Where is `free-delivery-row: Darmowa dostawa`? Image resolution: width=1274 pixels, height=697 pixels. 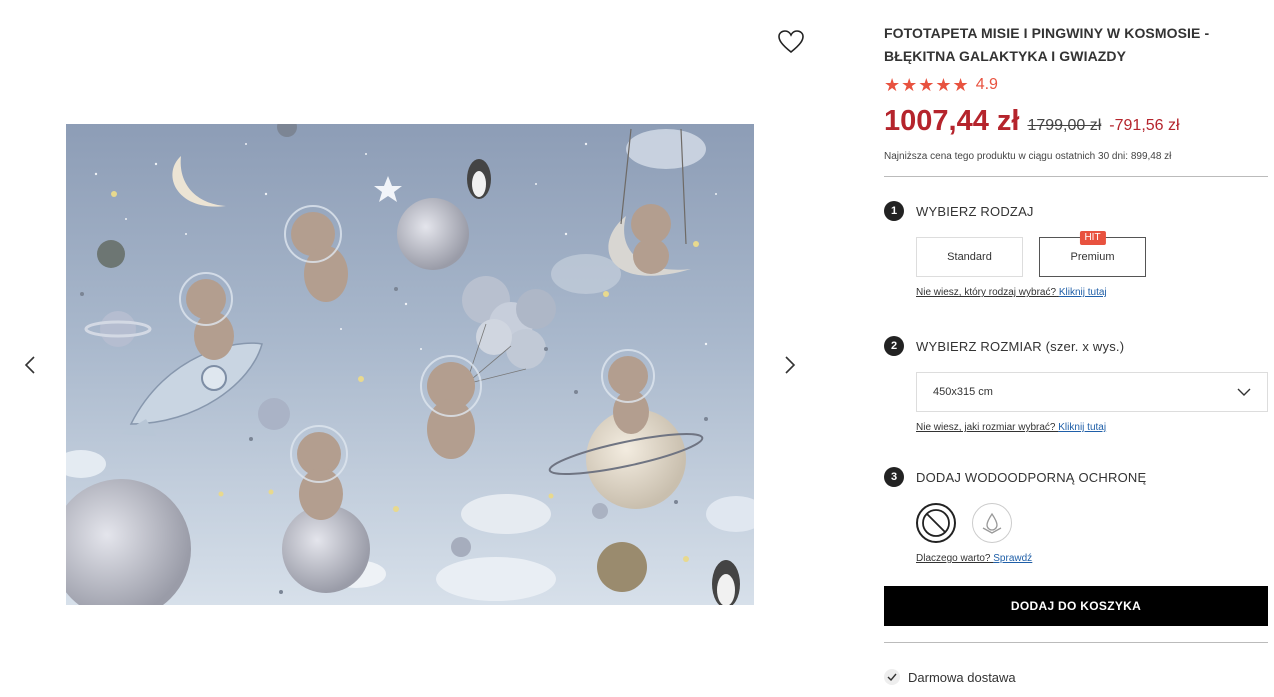 free-delivery-row: Darmowa dostawa is located at coordinates (1076, 677).